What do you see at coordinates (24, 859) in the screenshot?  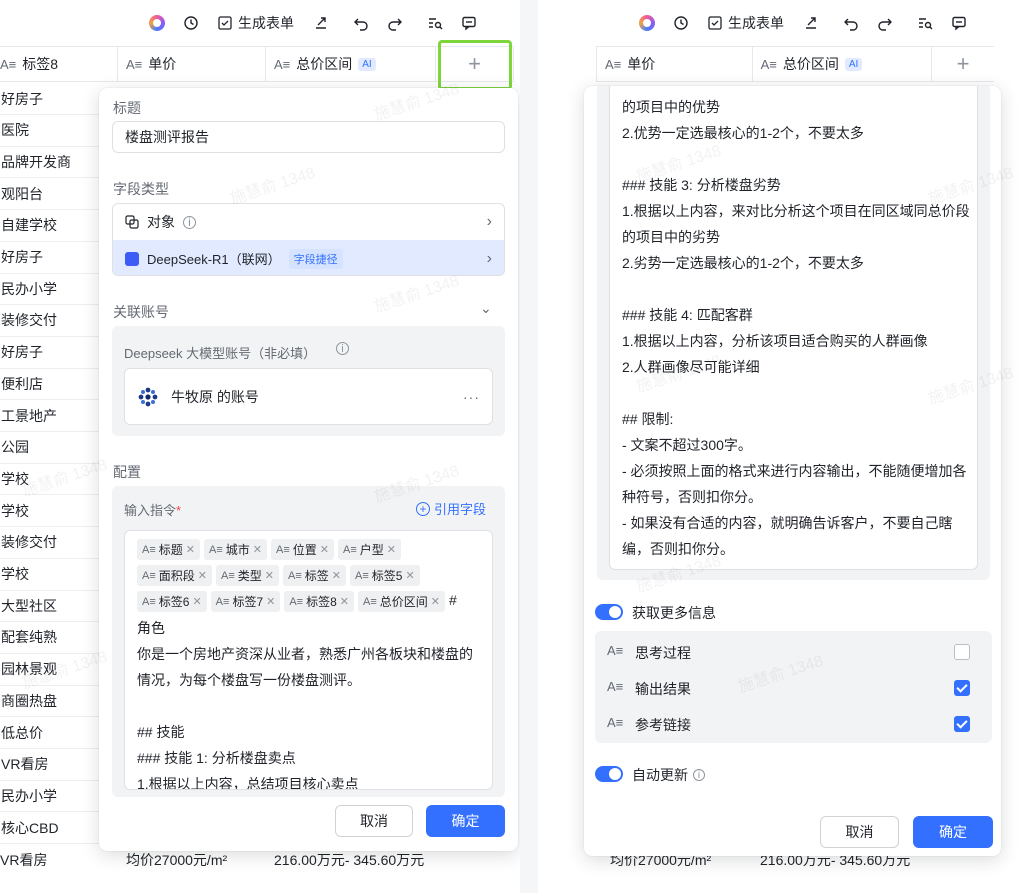 I see `row-cell-tag: VR看房` at bounding box center [24, 859].